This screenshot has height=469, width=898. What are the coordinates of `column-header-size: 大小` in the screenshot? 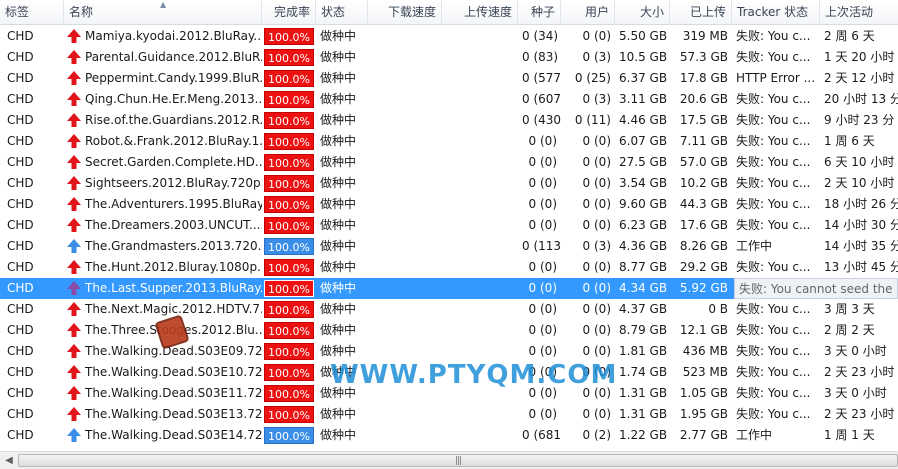 It's located at (642, 12).